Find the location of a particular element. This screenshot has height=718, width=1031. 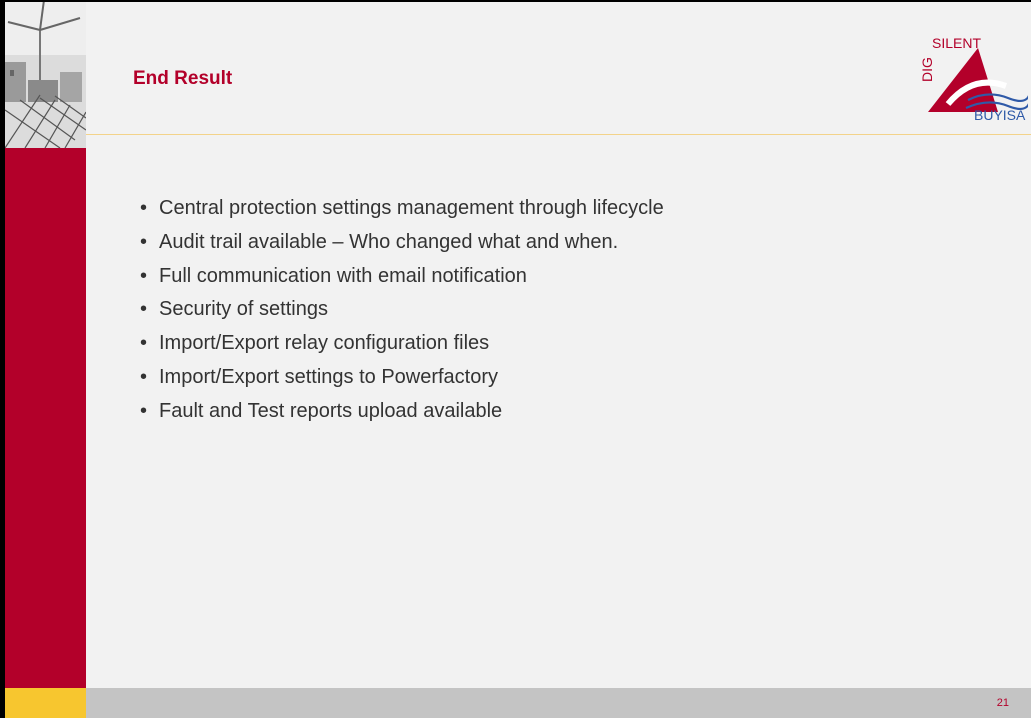

slide-top-border is located at coordinates (515, 1).